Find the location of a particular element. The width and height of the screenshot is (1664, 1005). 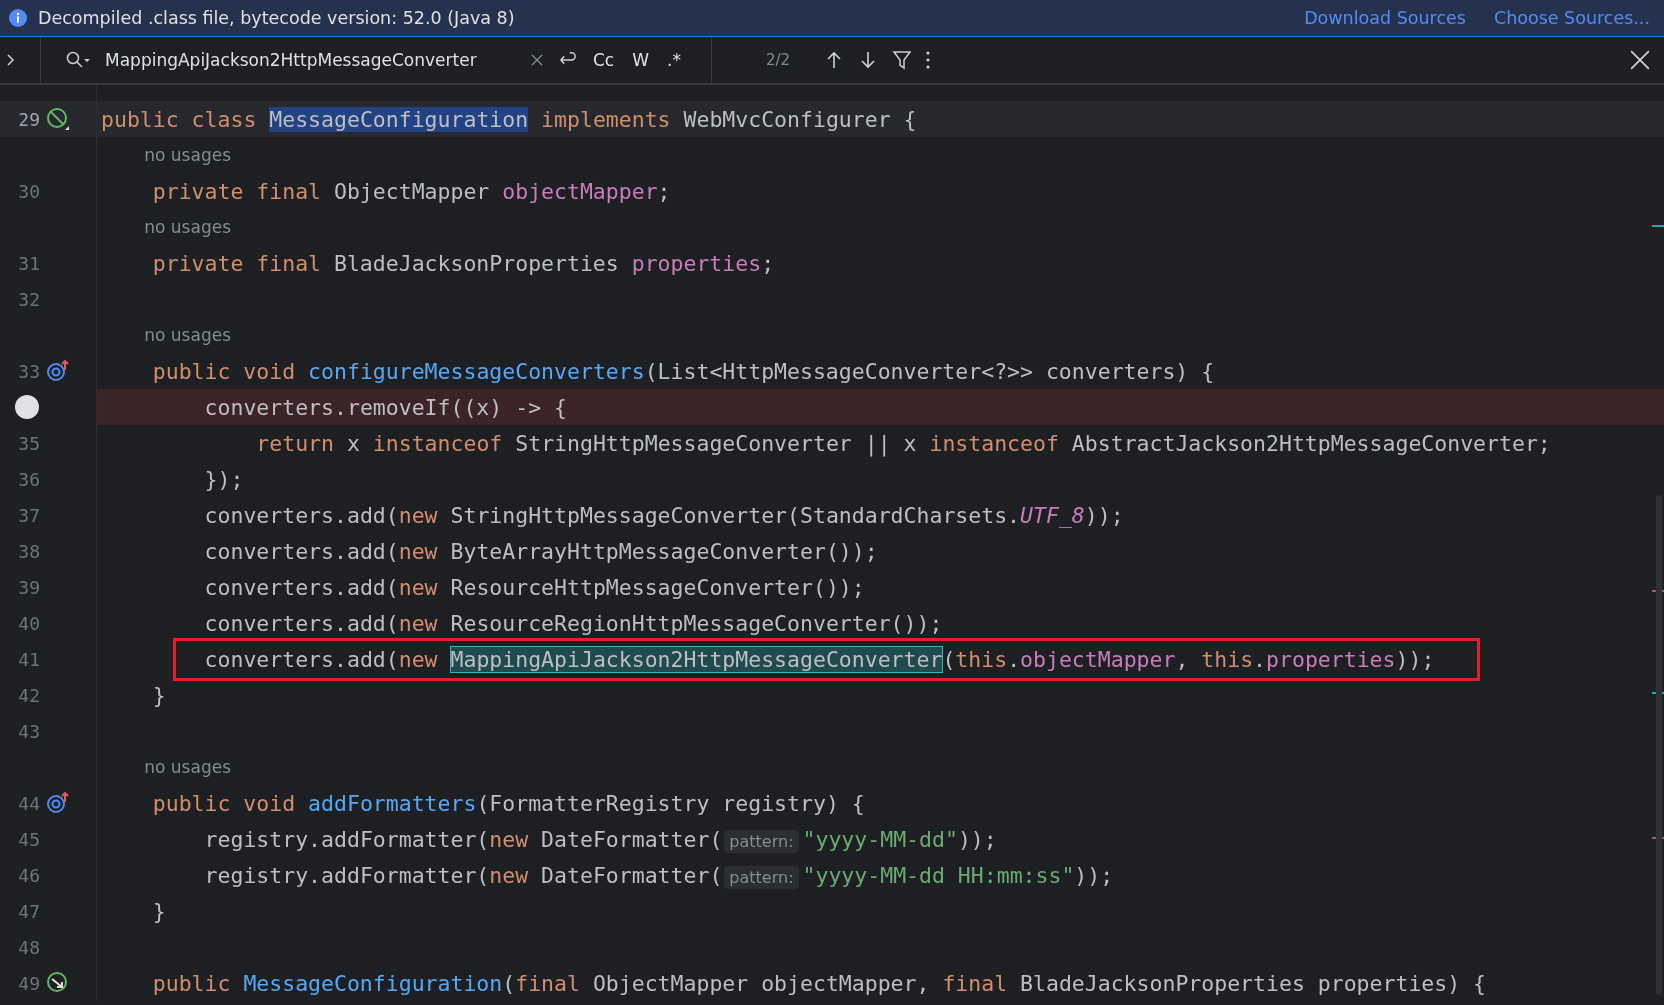

line-number: 29 is located at coordinates (28, 119).